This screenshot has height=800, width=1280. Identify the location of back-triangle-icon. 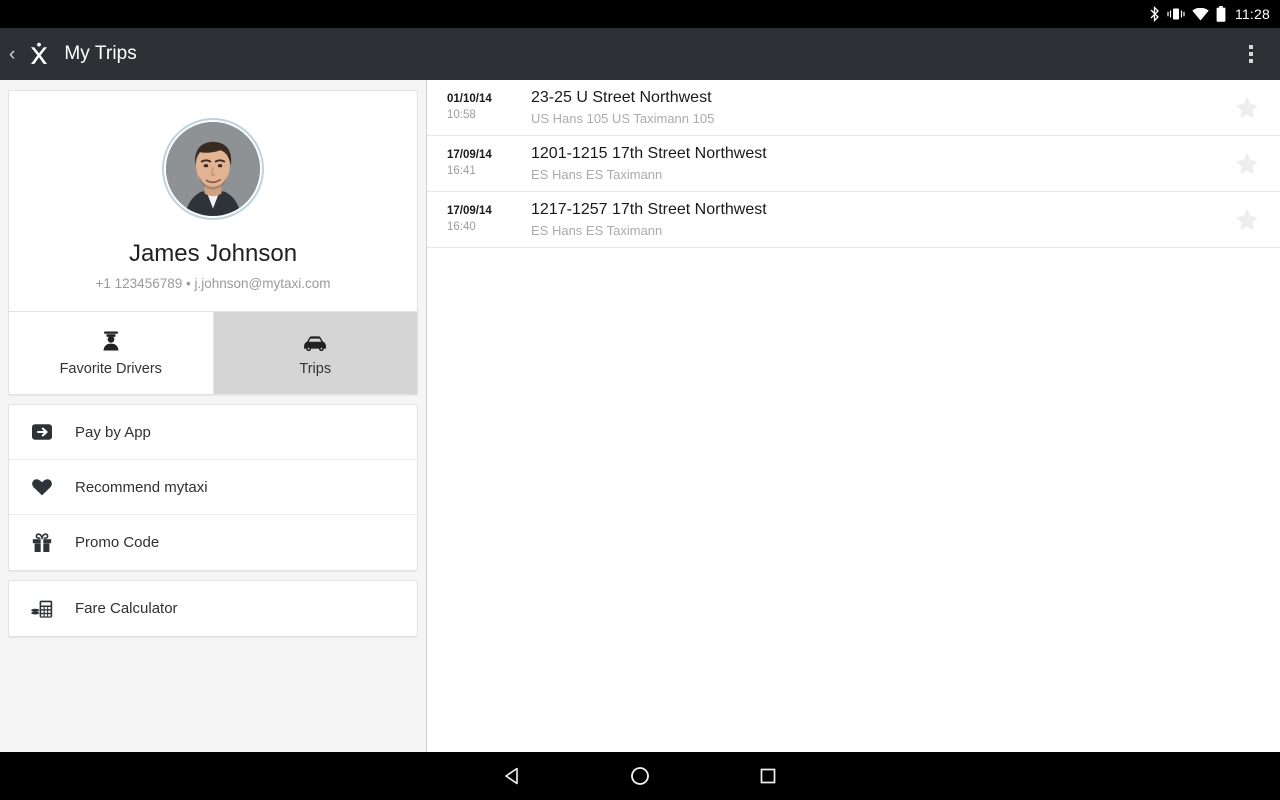
(512, 776).